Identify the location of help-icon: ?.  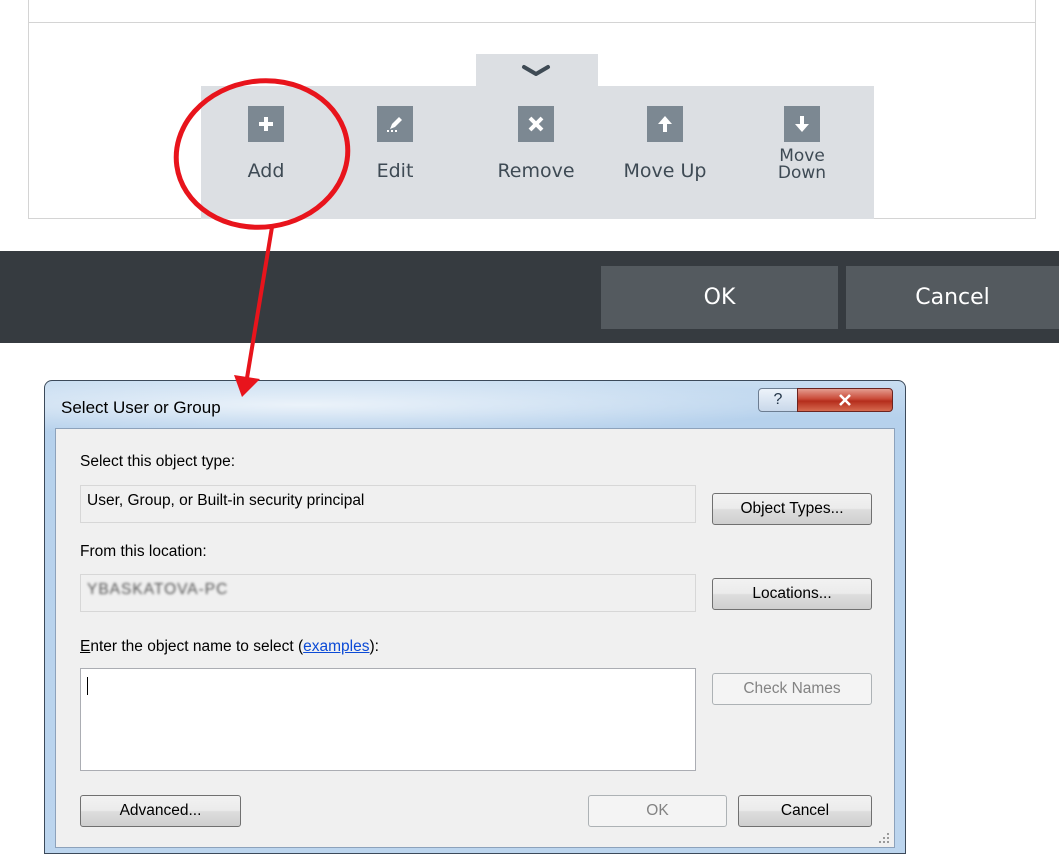
(778, 399).